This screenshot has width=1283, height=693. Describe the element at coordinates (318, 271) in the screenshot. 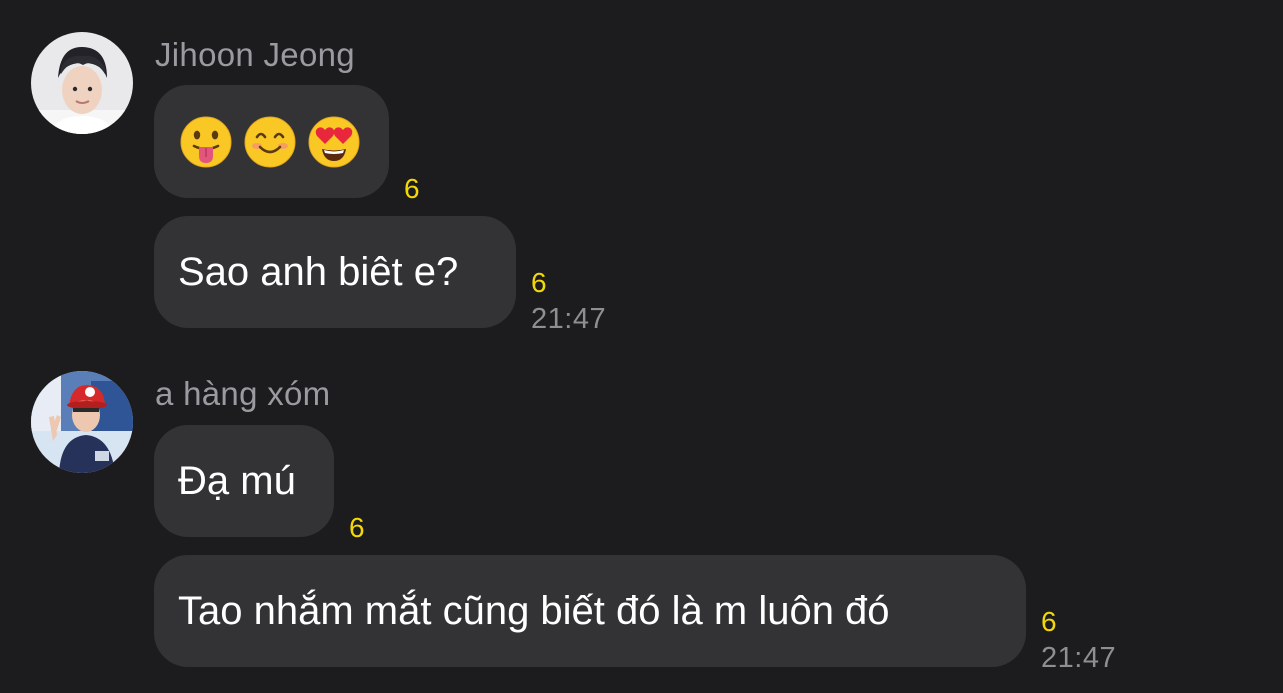

I see `message-text: Sao anh biêt e?` at that location.